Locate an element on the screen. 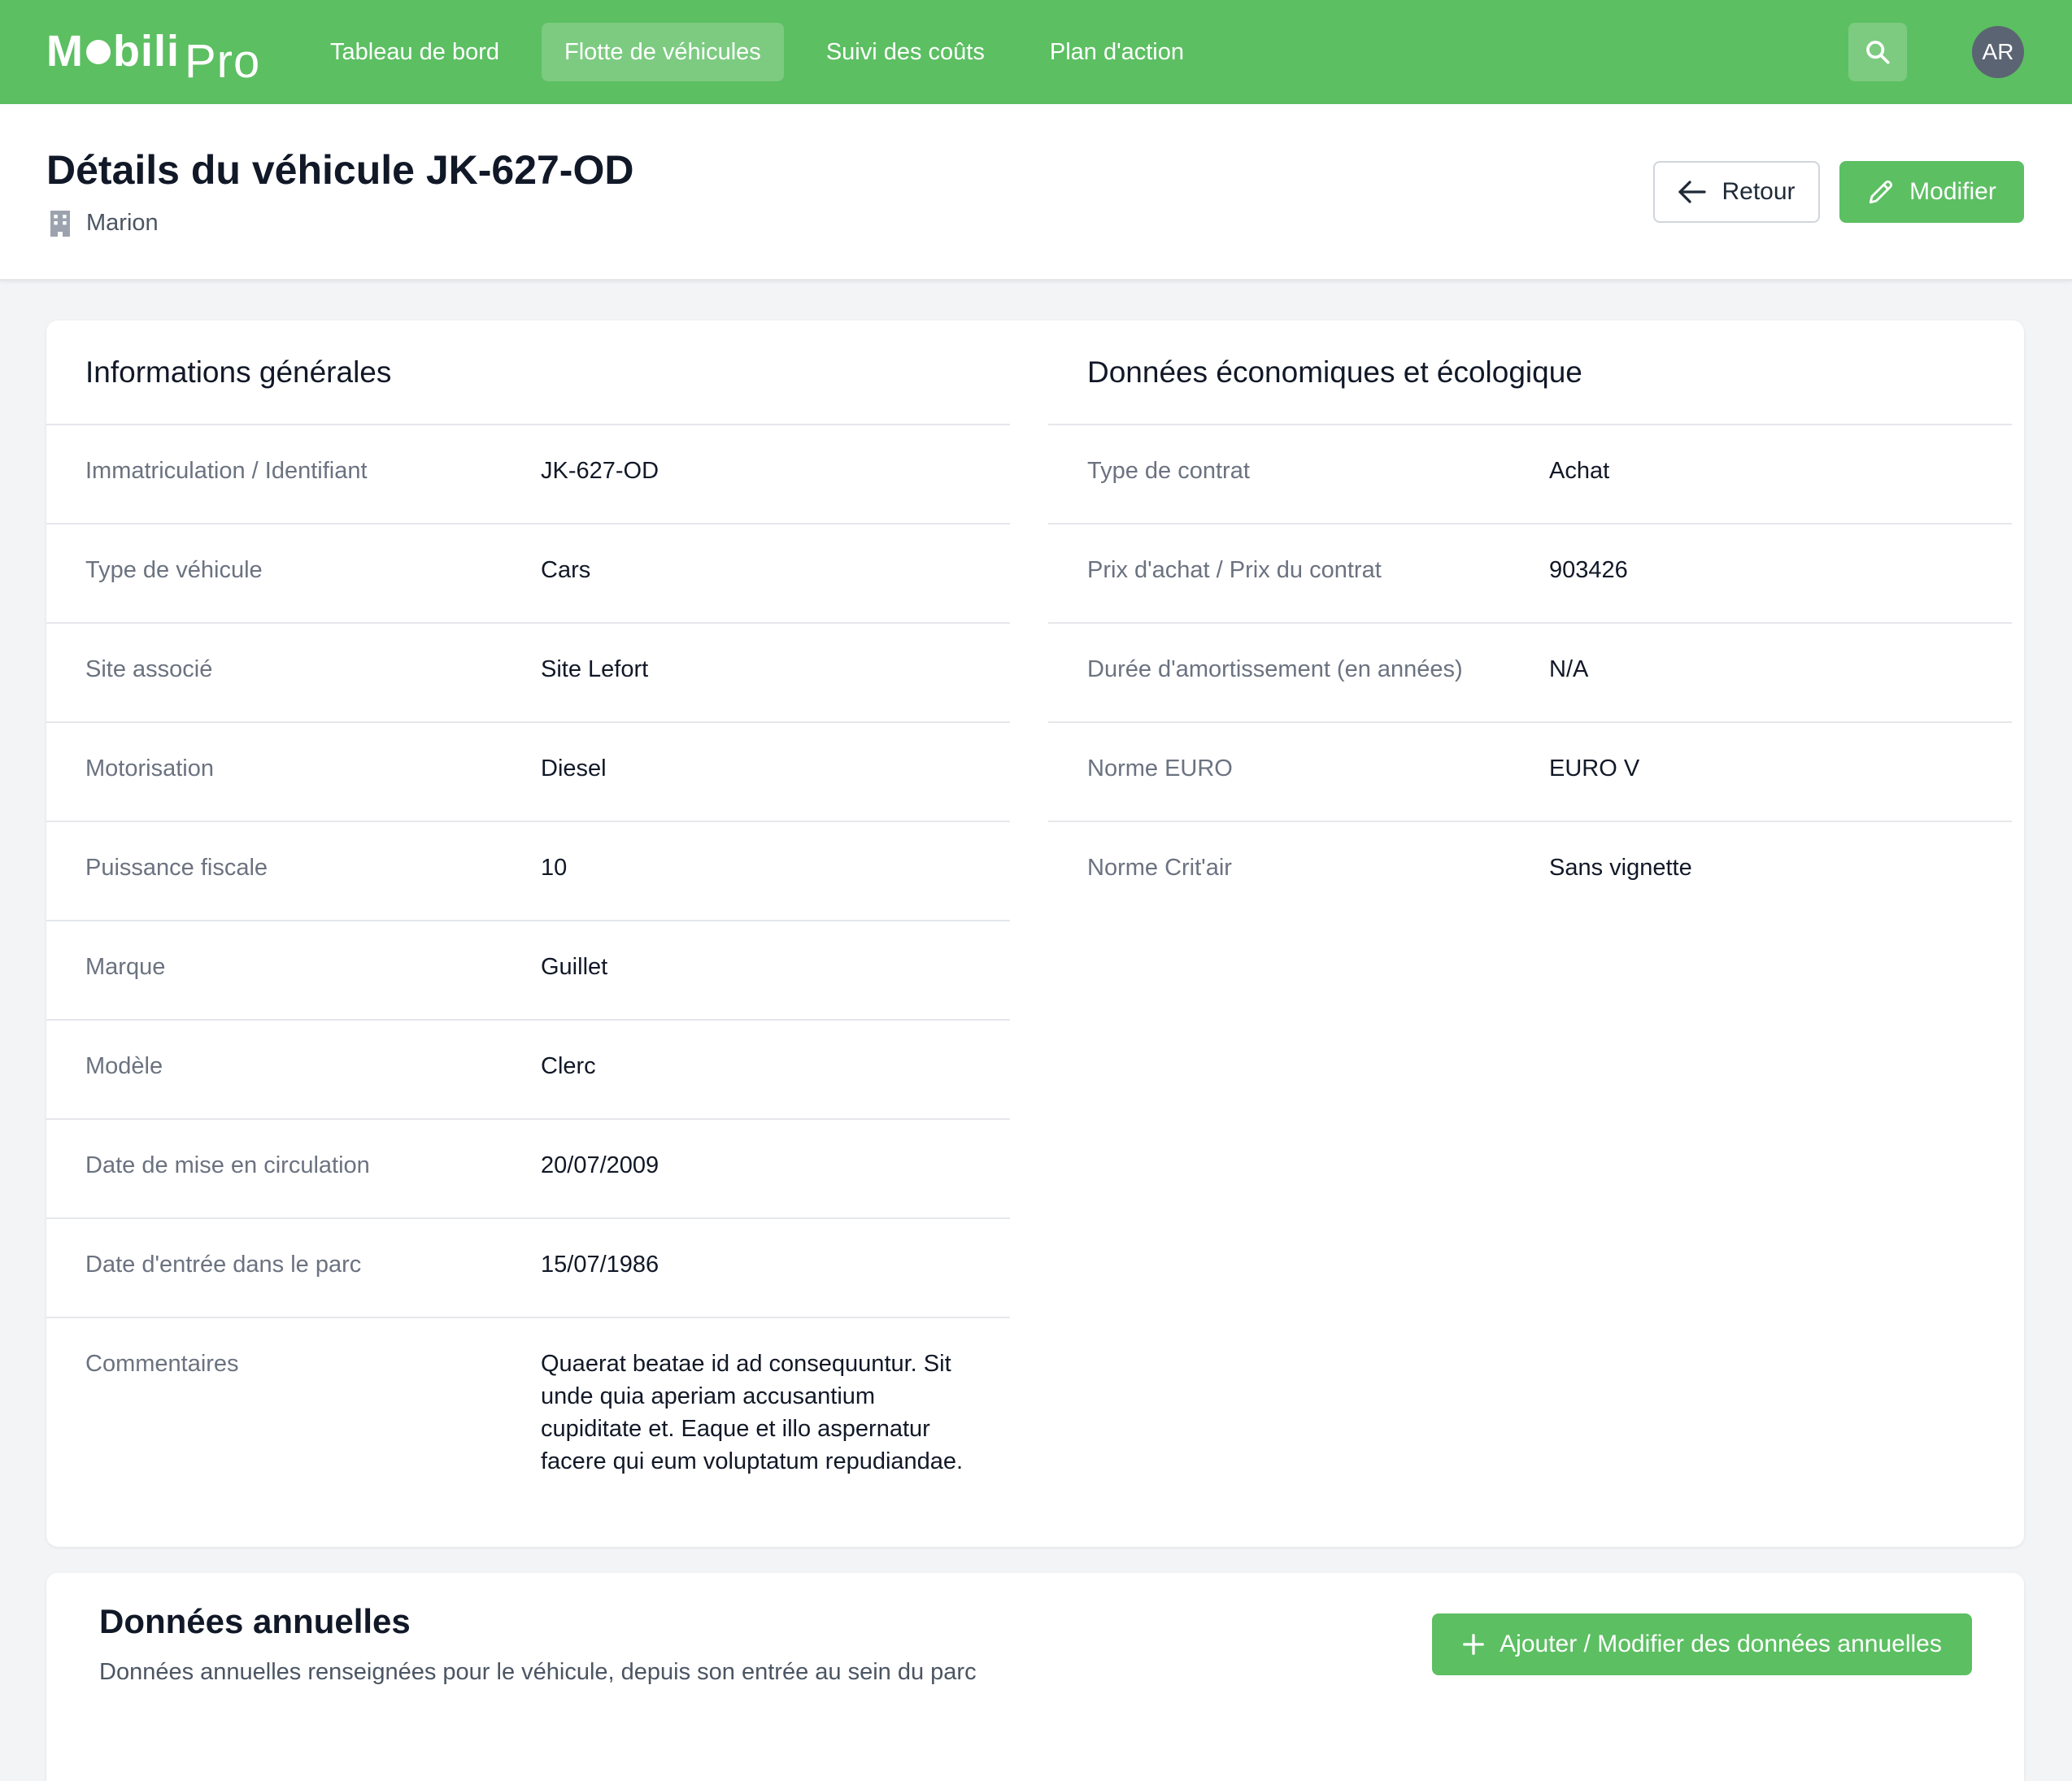  add-edit-annual-data-button: Ajouter / Modifier des données annuelles is located at coordinates (1702, 1644).